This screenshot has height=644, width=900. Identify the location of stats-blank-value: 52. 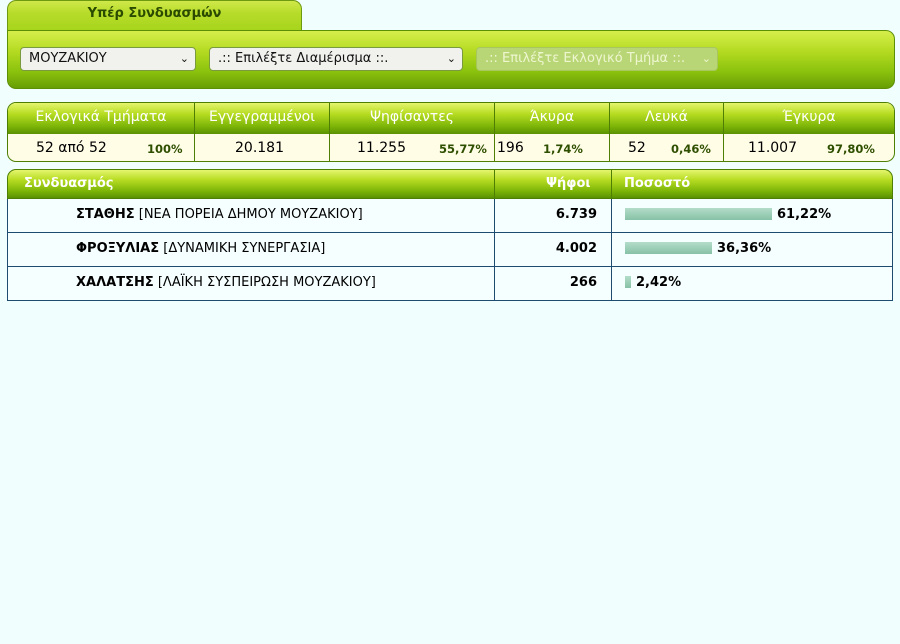
(637, 148).